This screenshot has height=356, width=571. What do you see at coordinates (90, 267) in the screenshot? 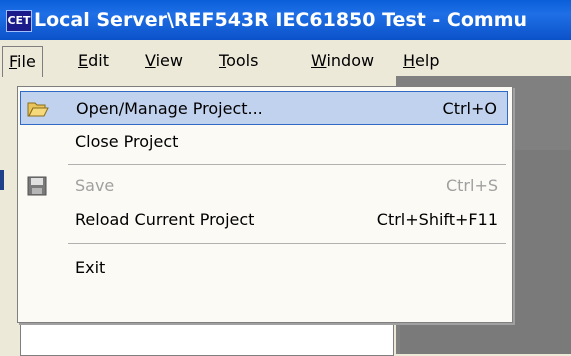
I see `menu-item-label: Exit` at bounding box center [90, 267].